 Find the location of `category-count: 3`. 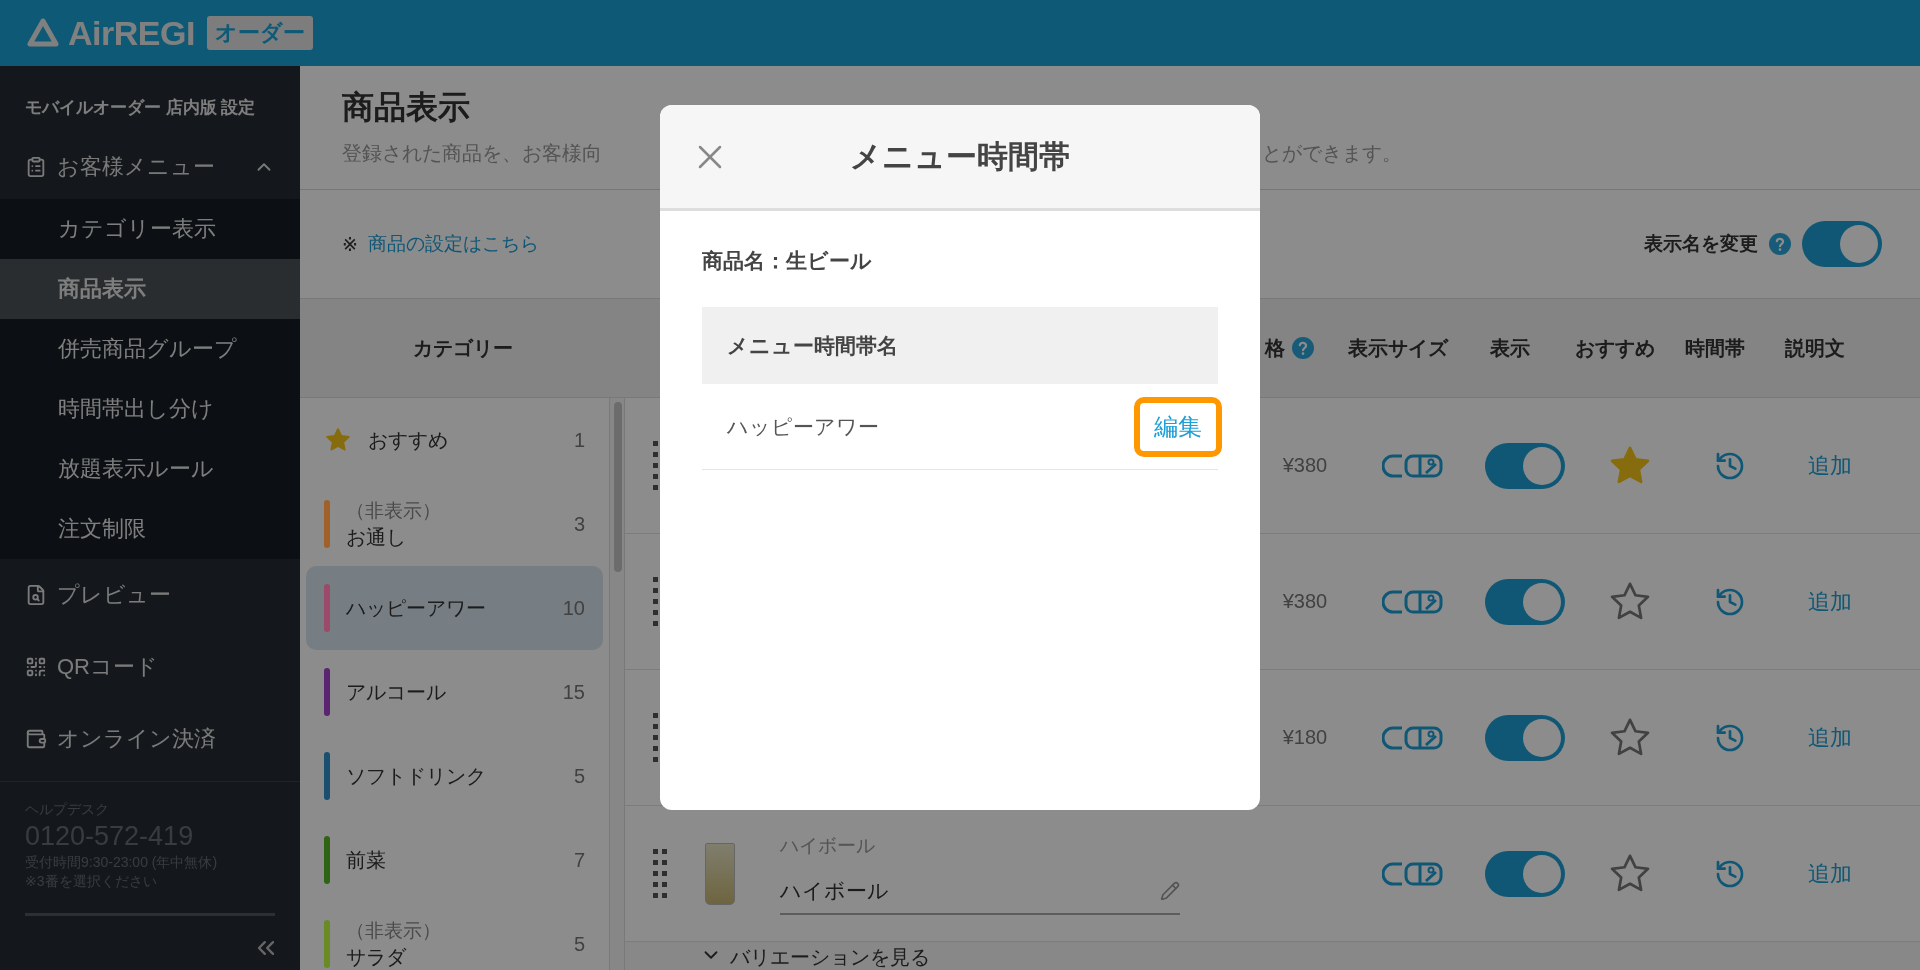

category-count: 3 is located at coordinates (579, 524).